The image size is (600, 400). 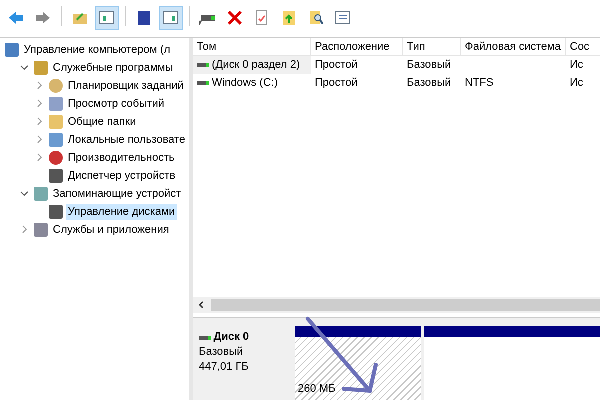 What do you see at coordinates (102, 122) in the screenshot?
I see `tree-item: Общие папки` at bounding box center [102, 122].